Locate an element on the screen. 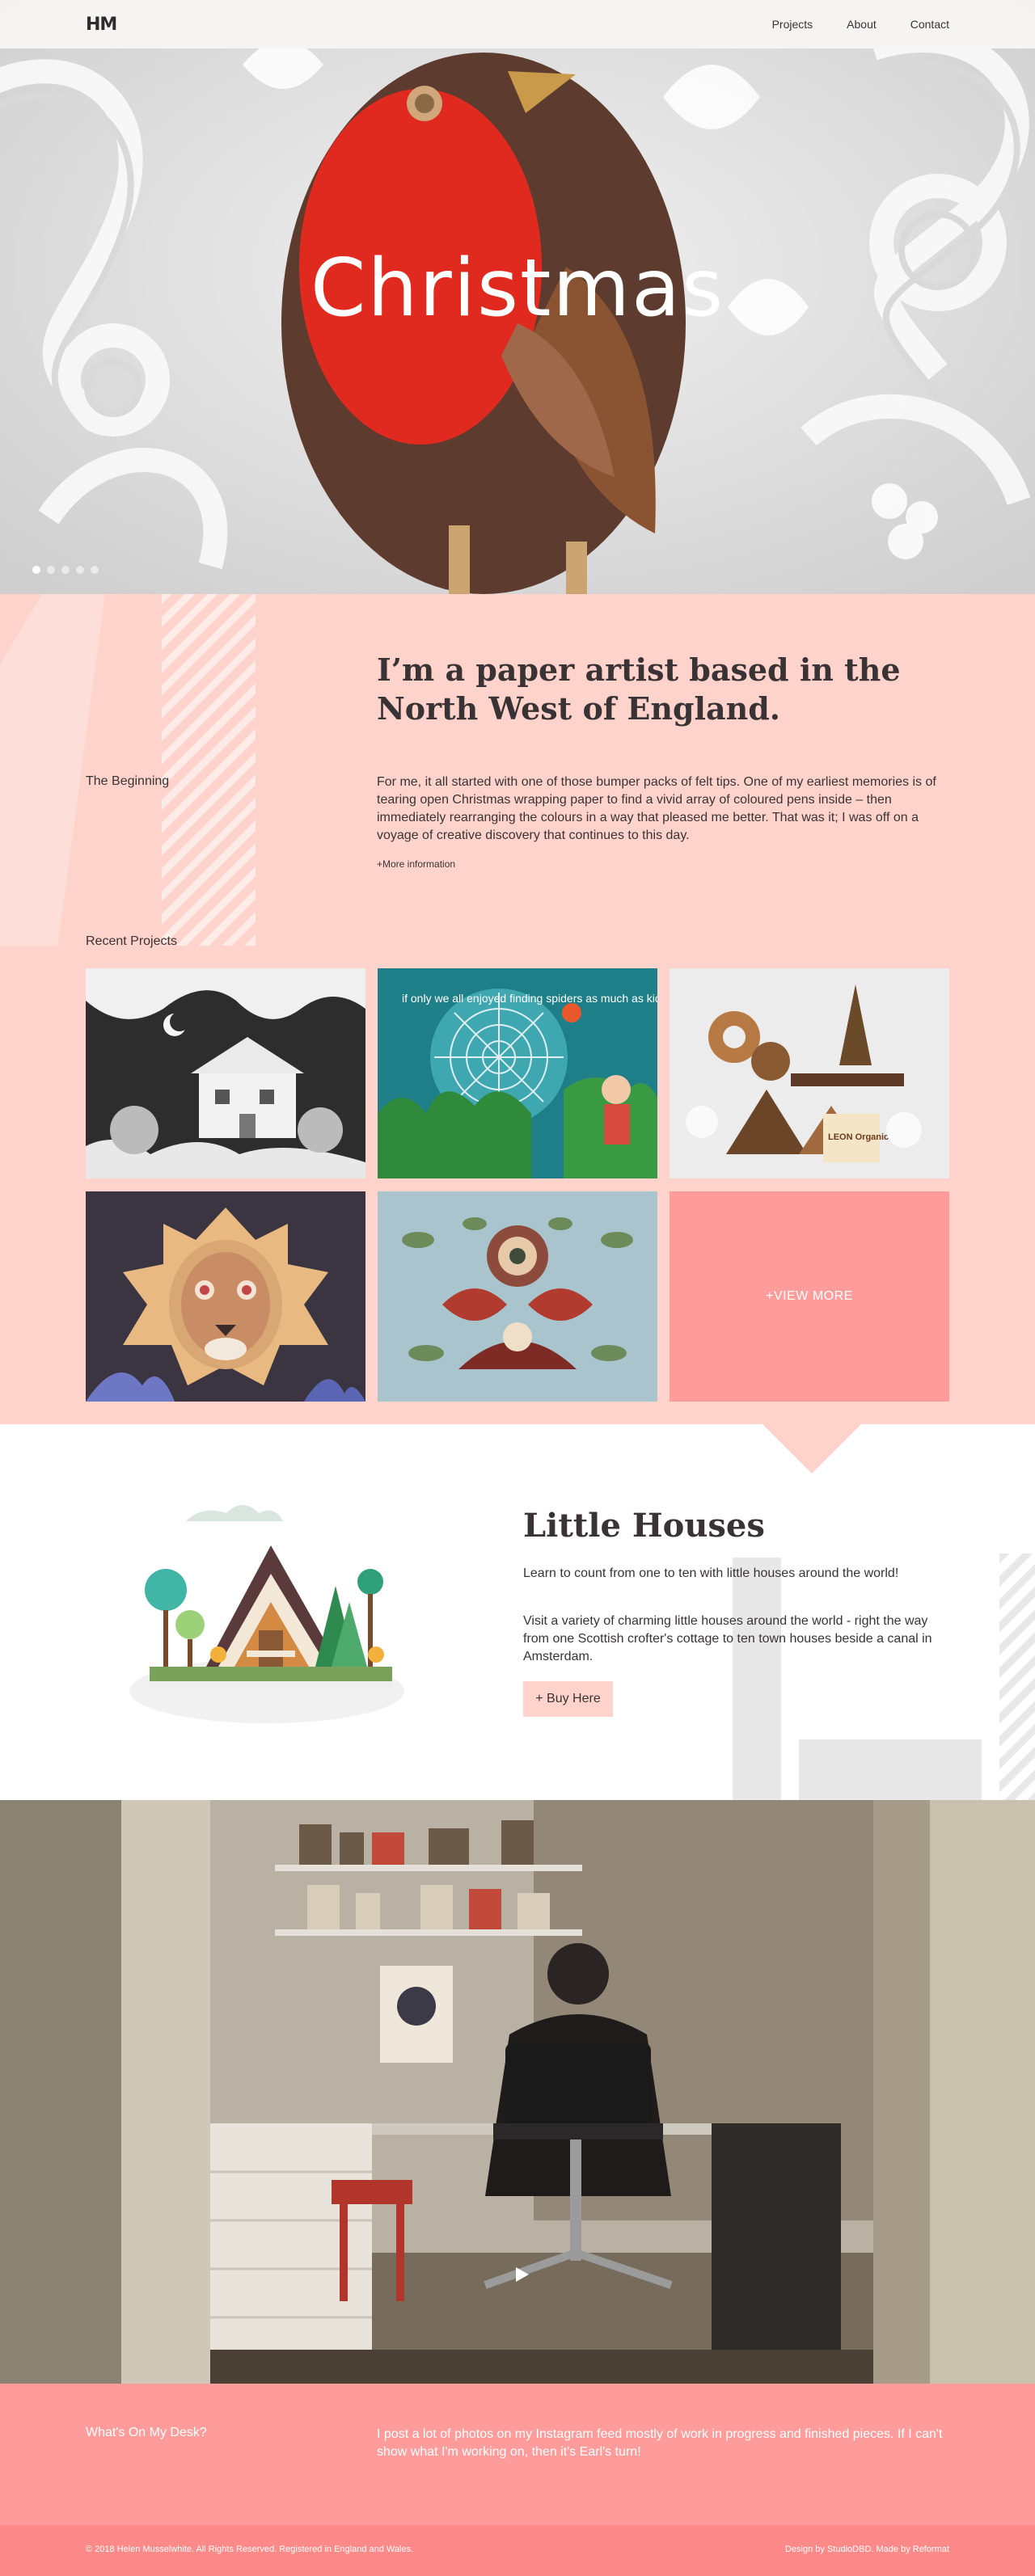 Image resolution: width=1035 pixels, height=2576 pixels. section-notch is located at coordinates (812, 1449).